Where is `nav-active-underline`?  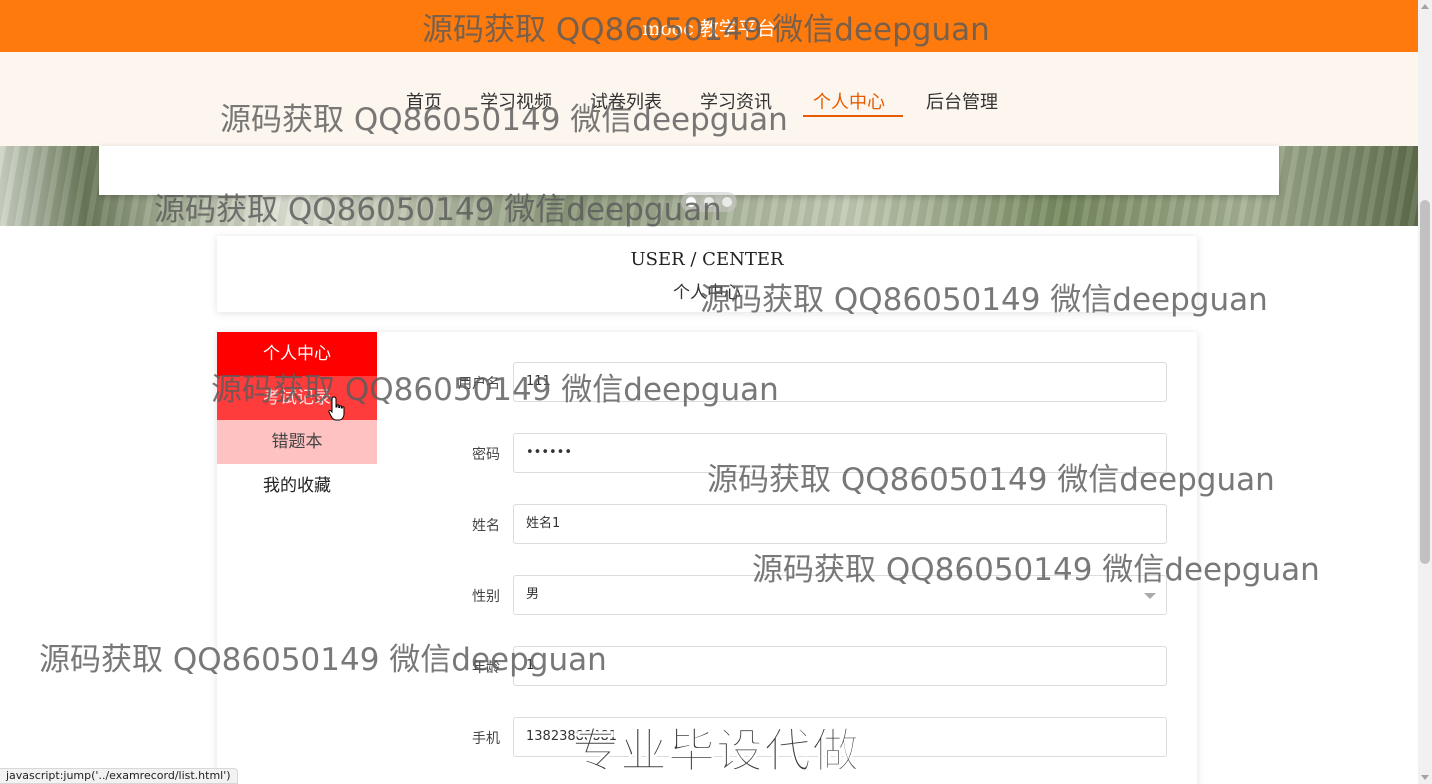
nav-active-underline is located at coordinates (853, 116).